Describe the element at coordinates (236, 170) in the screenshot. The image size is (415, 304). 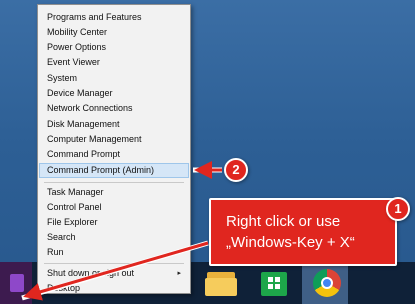
I see `step-2-badge: 2` at that location.